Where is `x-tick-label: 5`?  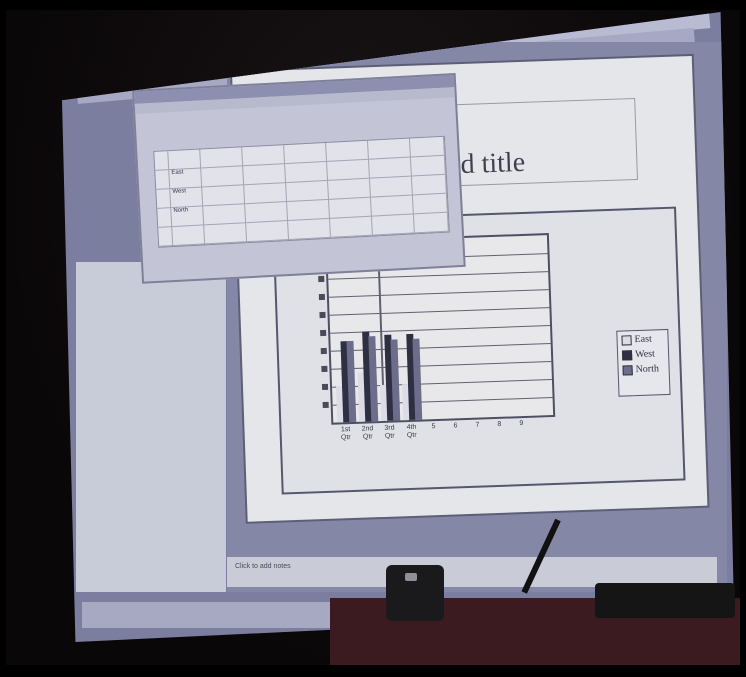 x-tick-label: 5 is located at coordinates (433, 427).